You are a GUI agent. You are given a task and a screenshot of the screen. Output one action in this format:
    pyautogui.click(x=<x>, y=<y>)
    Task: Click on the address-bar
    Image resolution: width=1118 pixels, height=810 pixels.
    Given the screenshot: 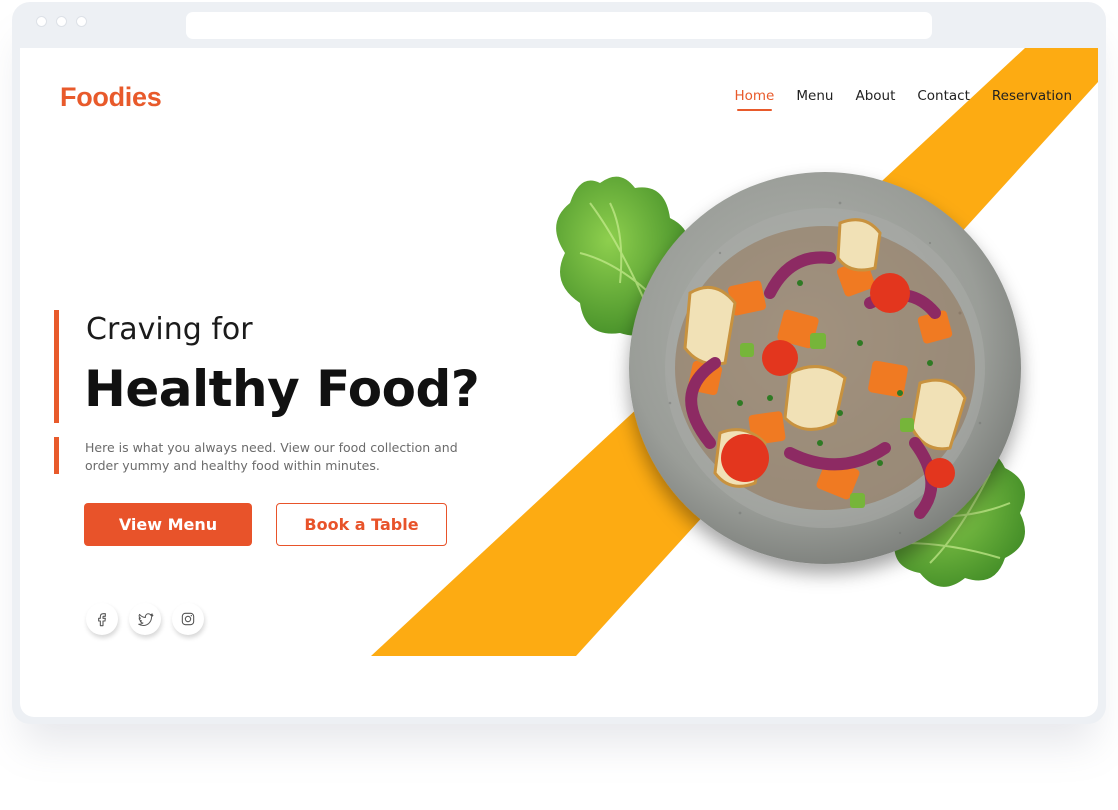 What is the action you would take?
    pyautogui.click(x=559, y=25)
    